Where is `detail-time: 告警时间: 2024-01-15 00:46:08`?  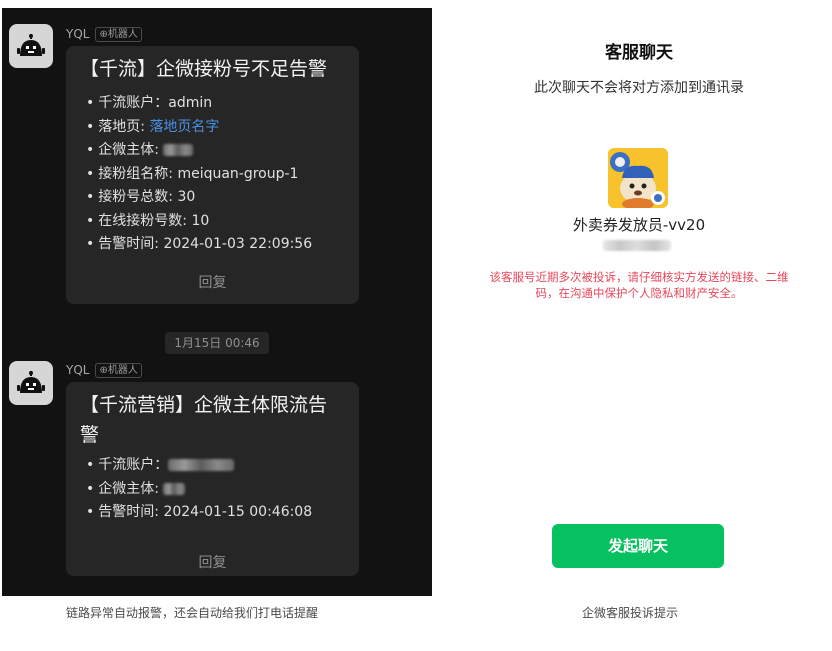 detail-time: 告警时间: 2024-01-15 00:46:08 is located at coordinates (199, 513).